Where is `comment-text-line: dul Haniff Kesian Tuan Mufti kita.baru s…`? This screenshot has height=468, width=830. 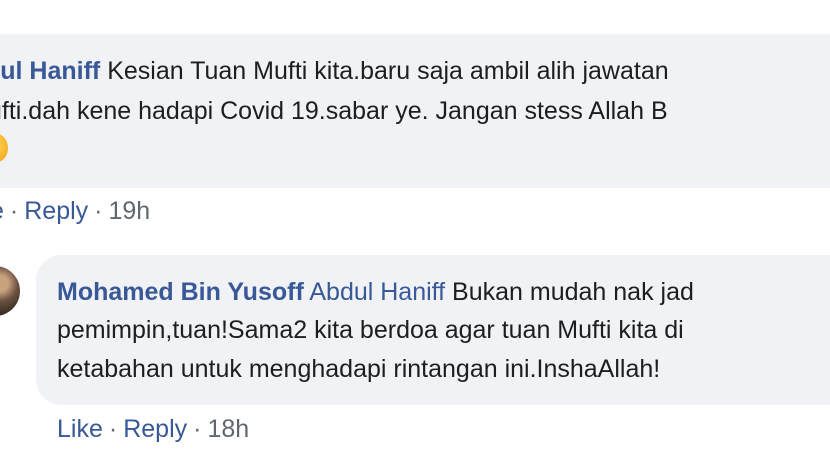 comment-text-line: dul Haniff Kesian Tuan Mufti kita.baru s… is located at coordinates (334, 71).